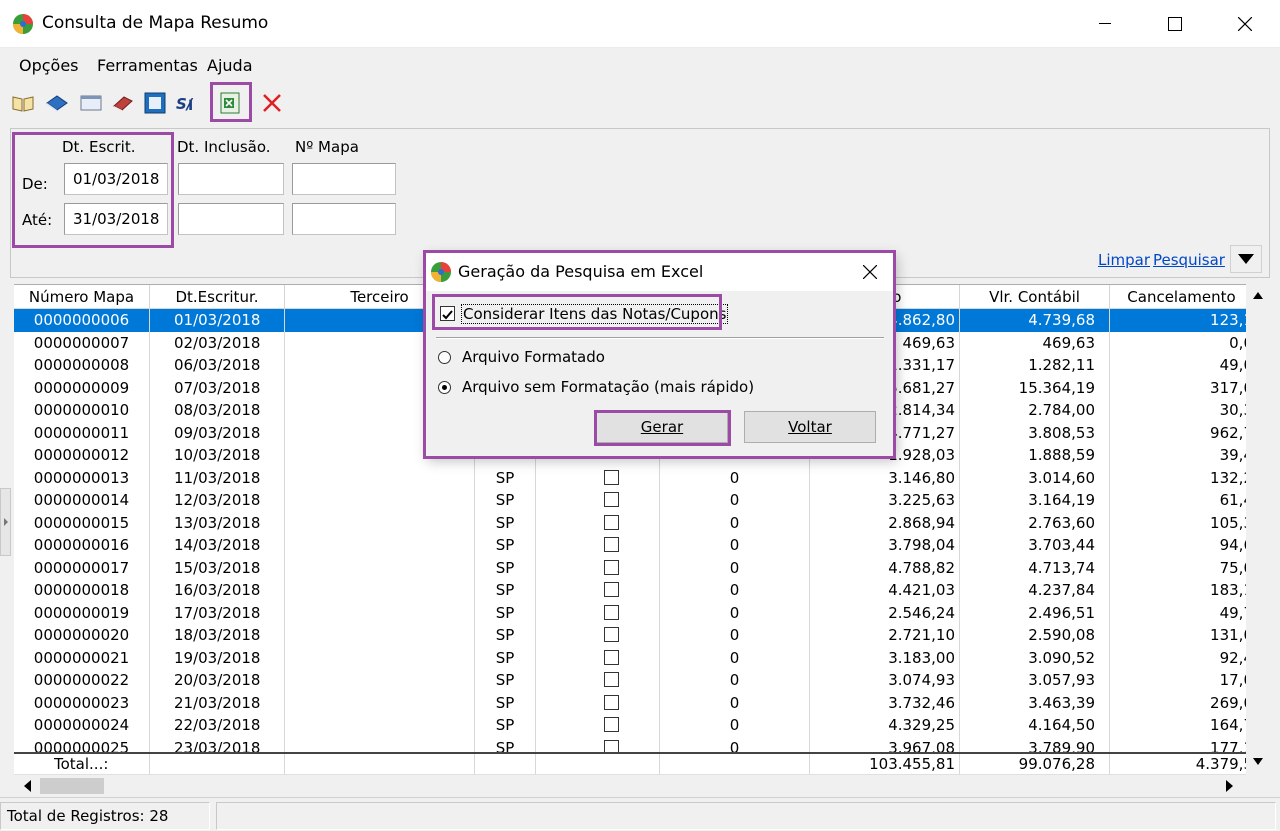 This screenshot has width=1280, height=831. I want to click on side-splitter, so click(5, 522).